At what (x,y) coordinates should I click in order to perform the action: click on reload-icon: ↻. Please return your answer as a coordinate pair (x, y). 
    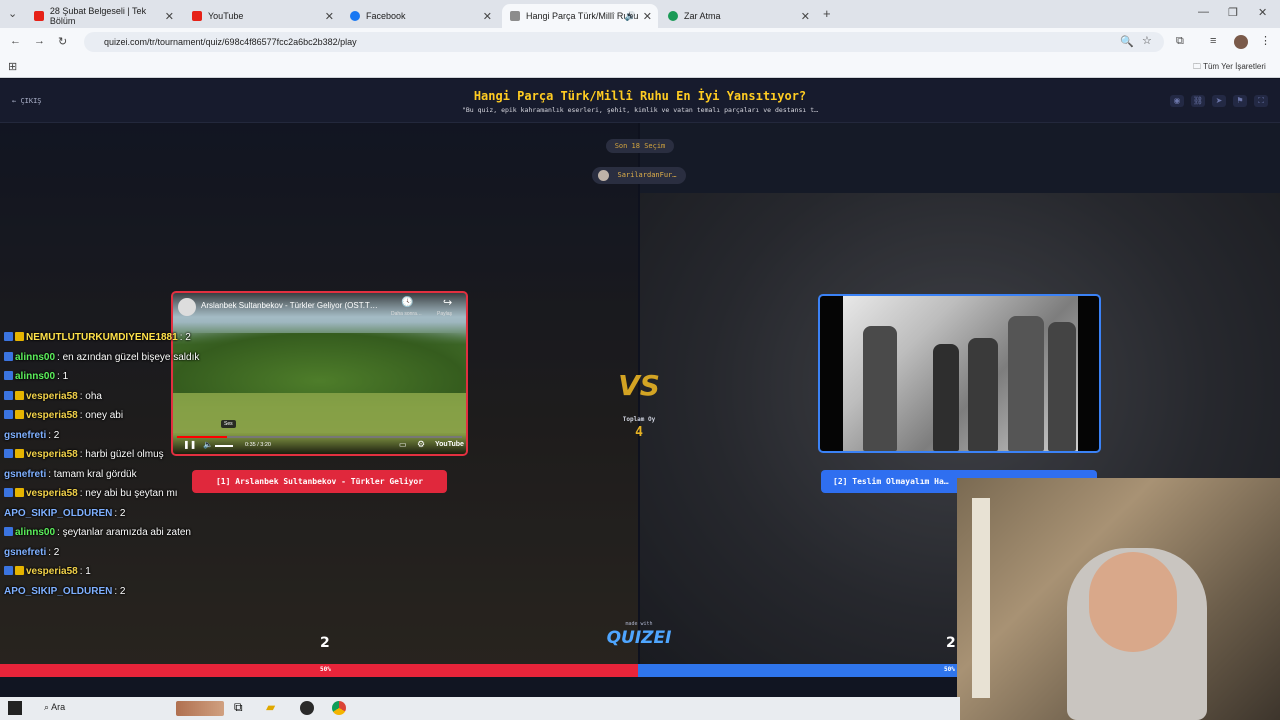
    Looking at the image, I should click on (62, 41).